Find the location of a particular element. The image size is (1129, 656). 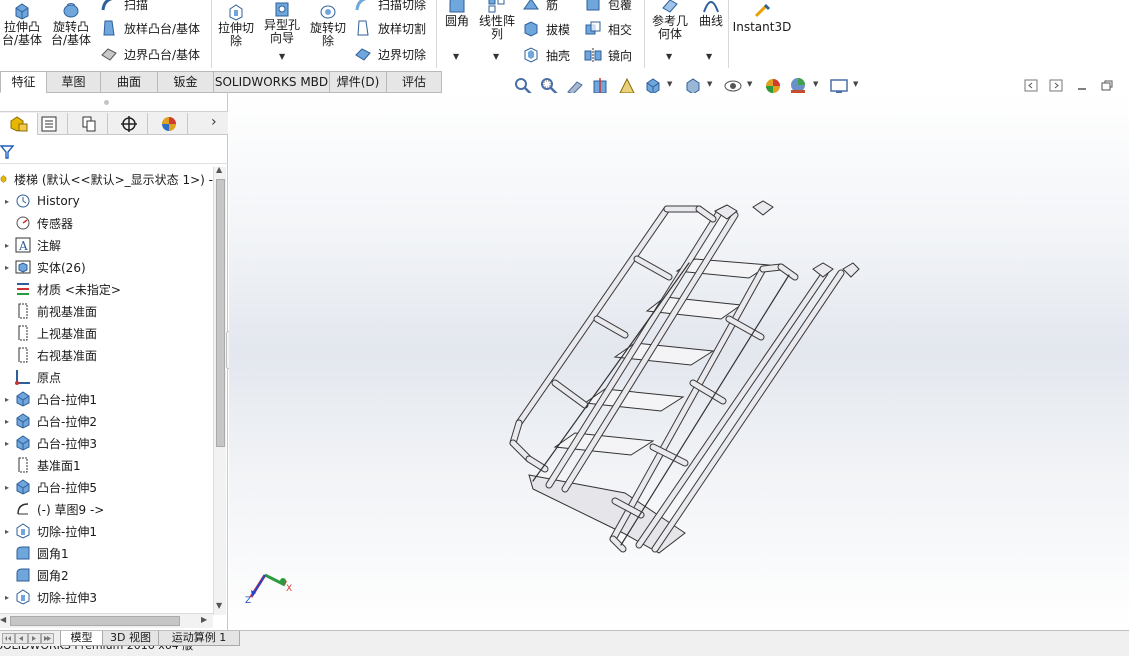

tab-navigation-arrows-icon is located at coordinates (29, 638).